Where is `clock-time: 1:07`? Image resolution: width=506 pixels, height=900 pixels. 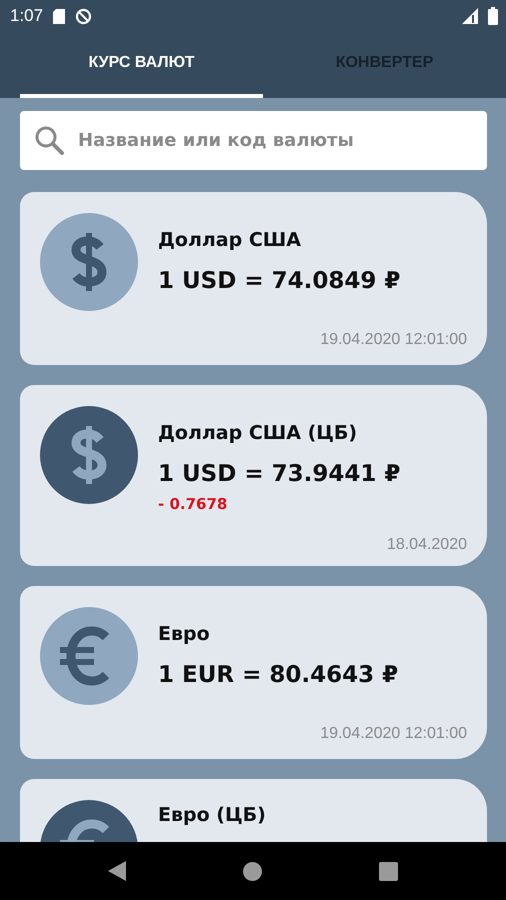
clock-time: 1:07 is located at coordinates (27, 16).